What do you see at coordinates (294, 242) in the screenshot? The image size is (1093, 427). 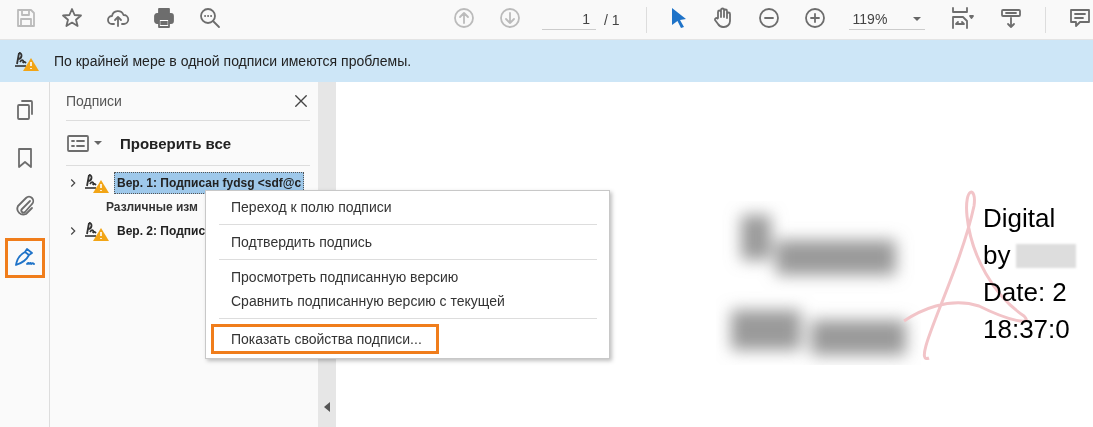 I see `menu-item: Подтвердить подпись` at bounding box center [294, 242].